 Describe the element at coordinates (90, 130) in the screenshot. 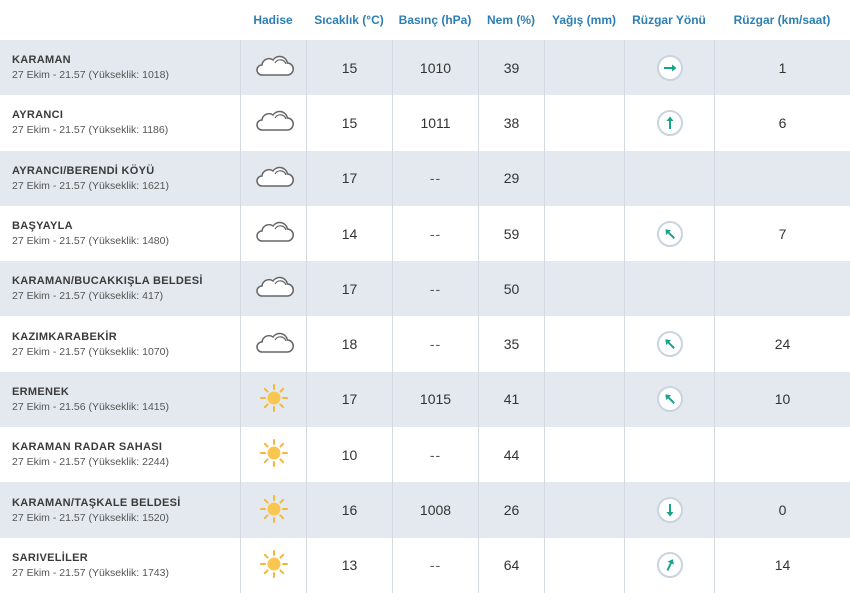

I see `station-details: 27 Ekim - 21.57 (Yükseklik: 1186)` at that location.